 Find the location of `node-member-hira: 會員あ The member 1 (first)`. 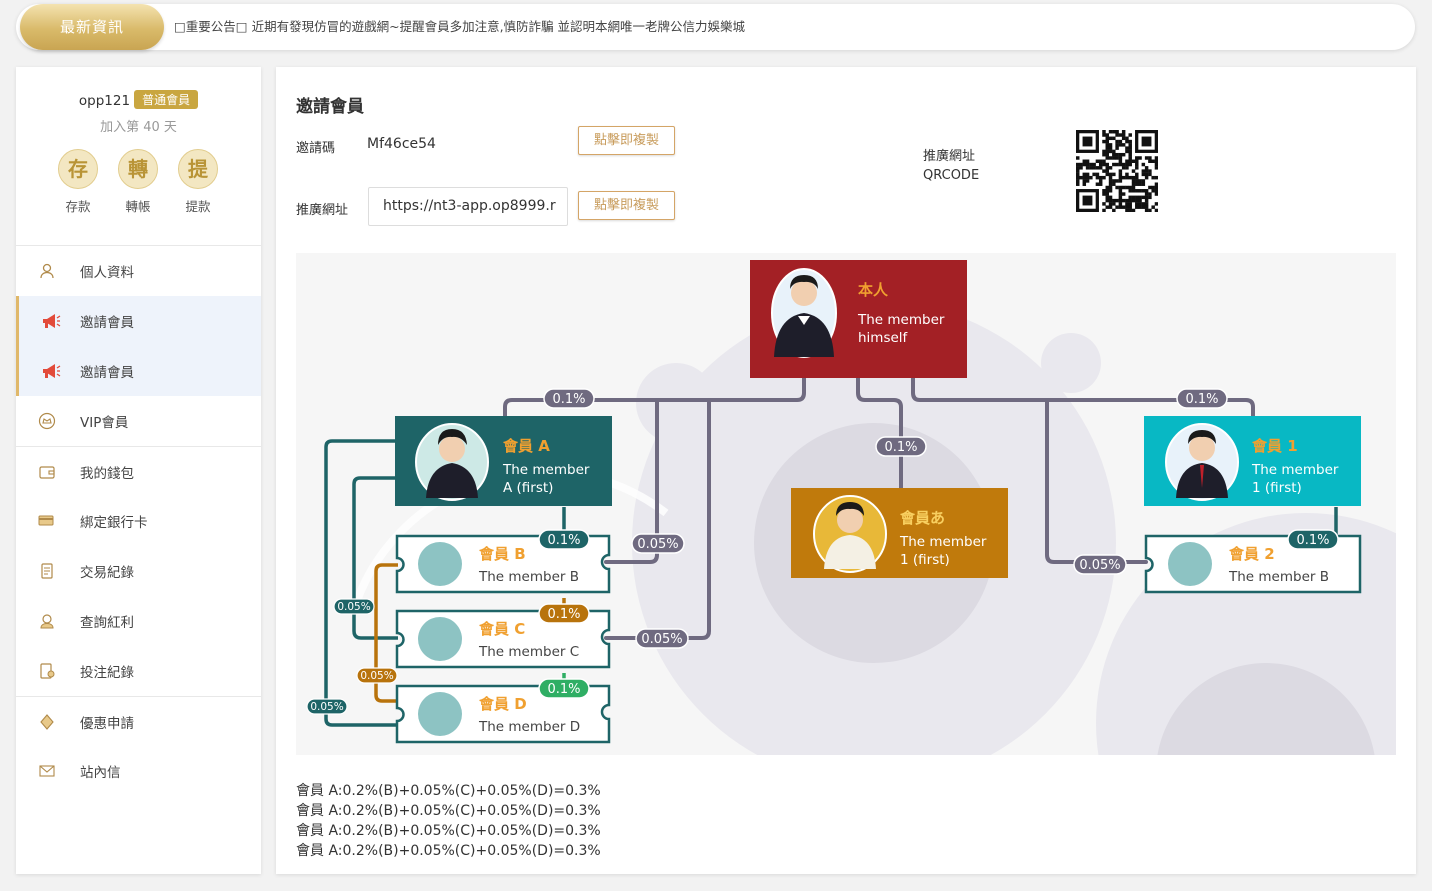

node-member-hira: 會員あ The member 1 (first) is located at coordinates (899, 533).